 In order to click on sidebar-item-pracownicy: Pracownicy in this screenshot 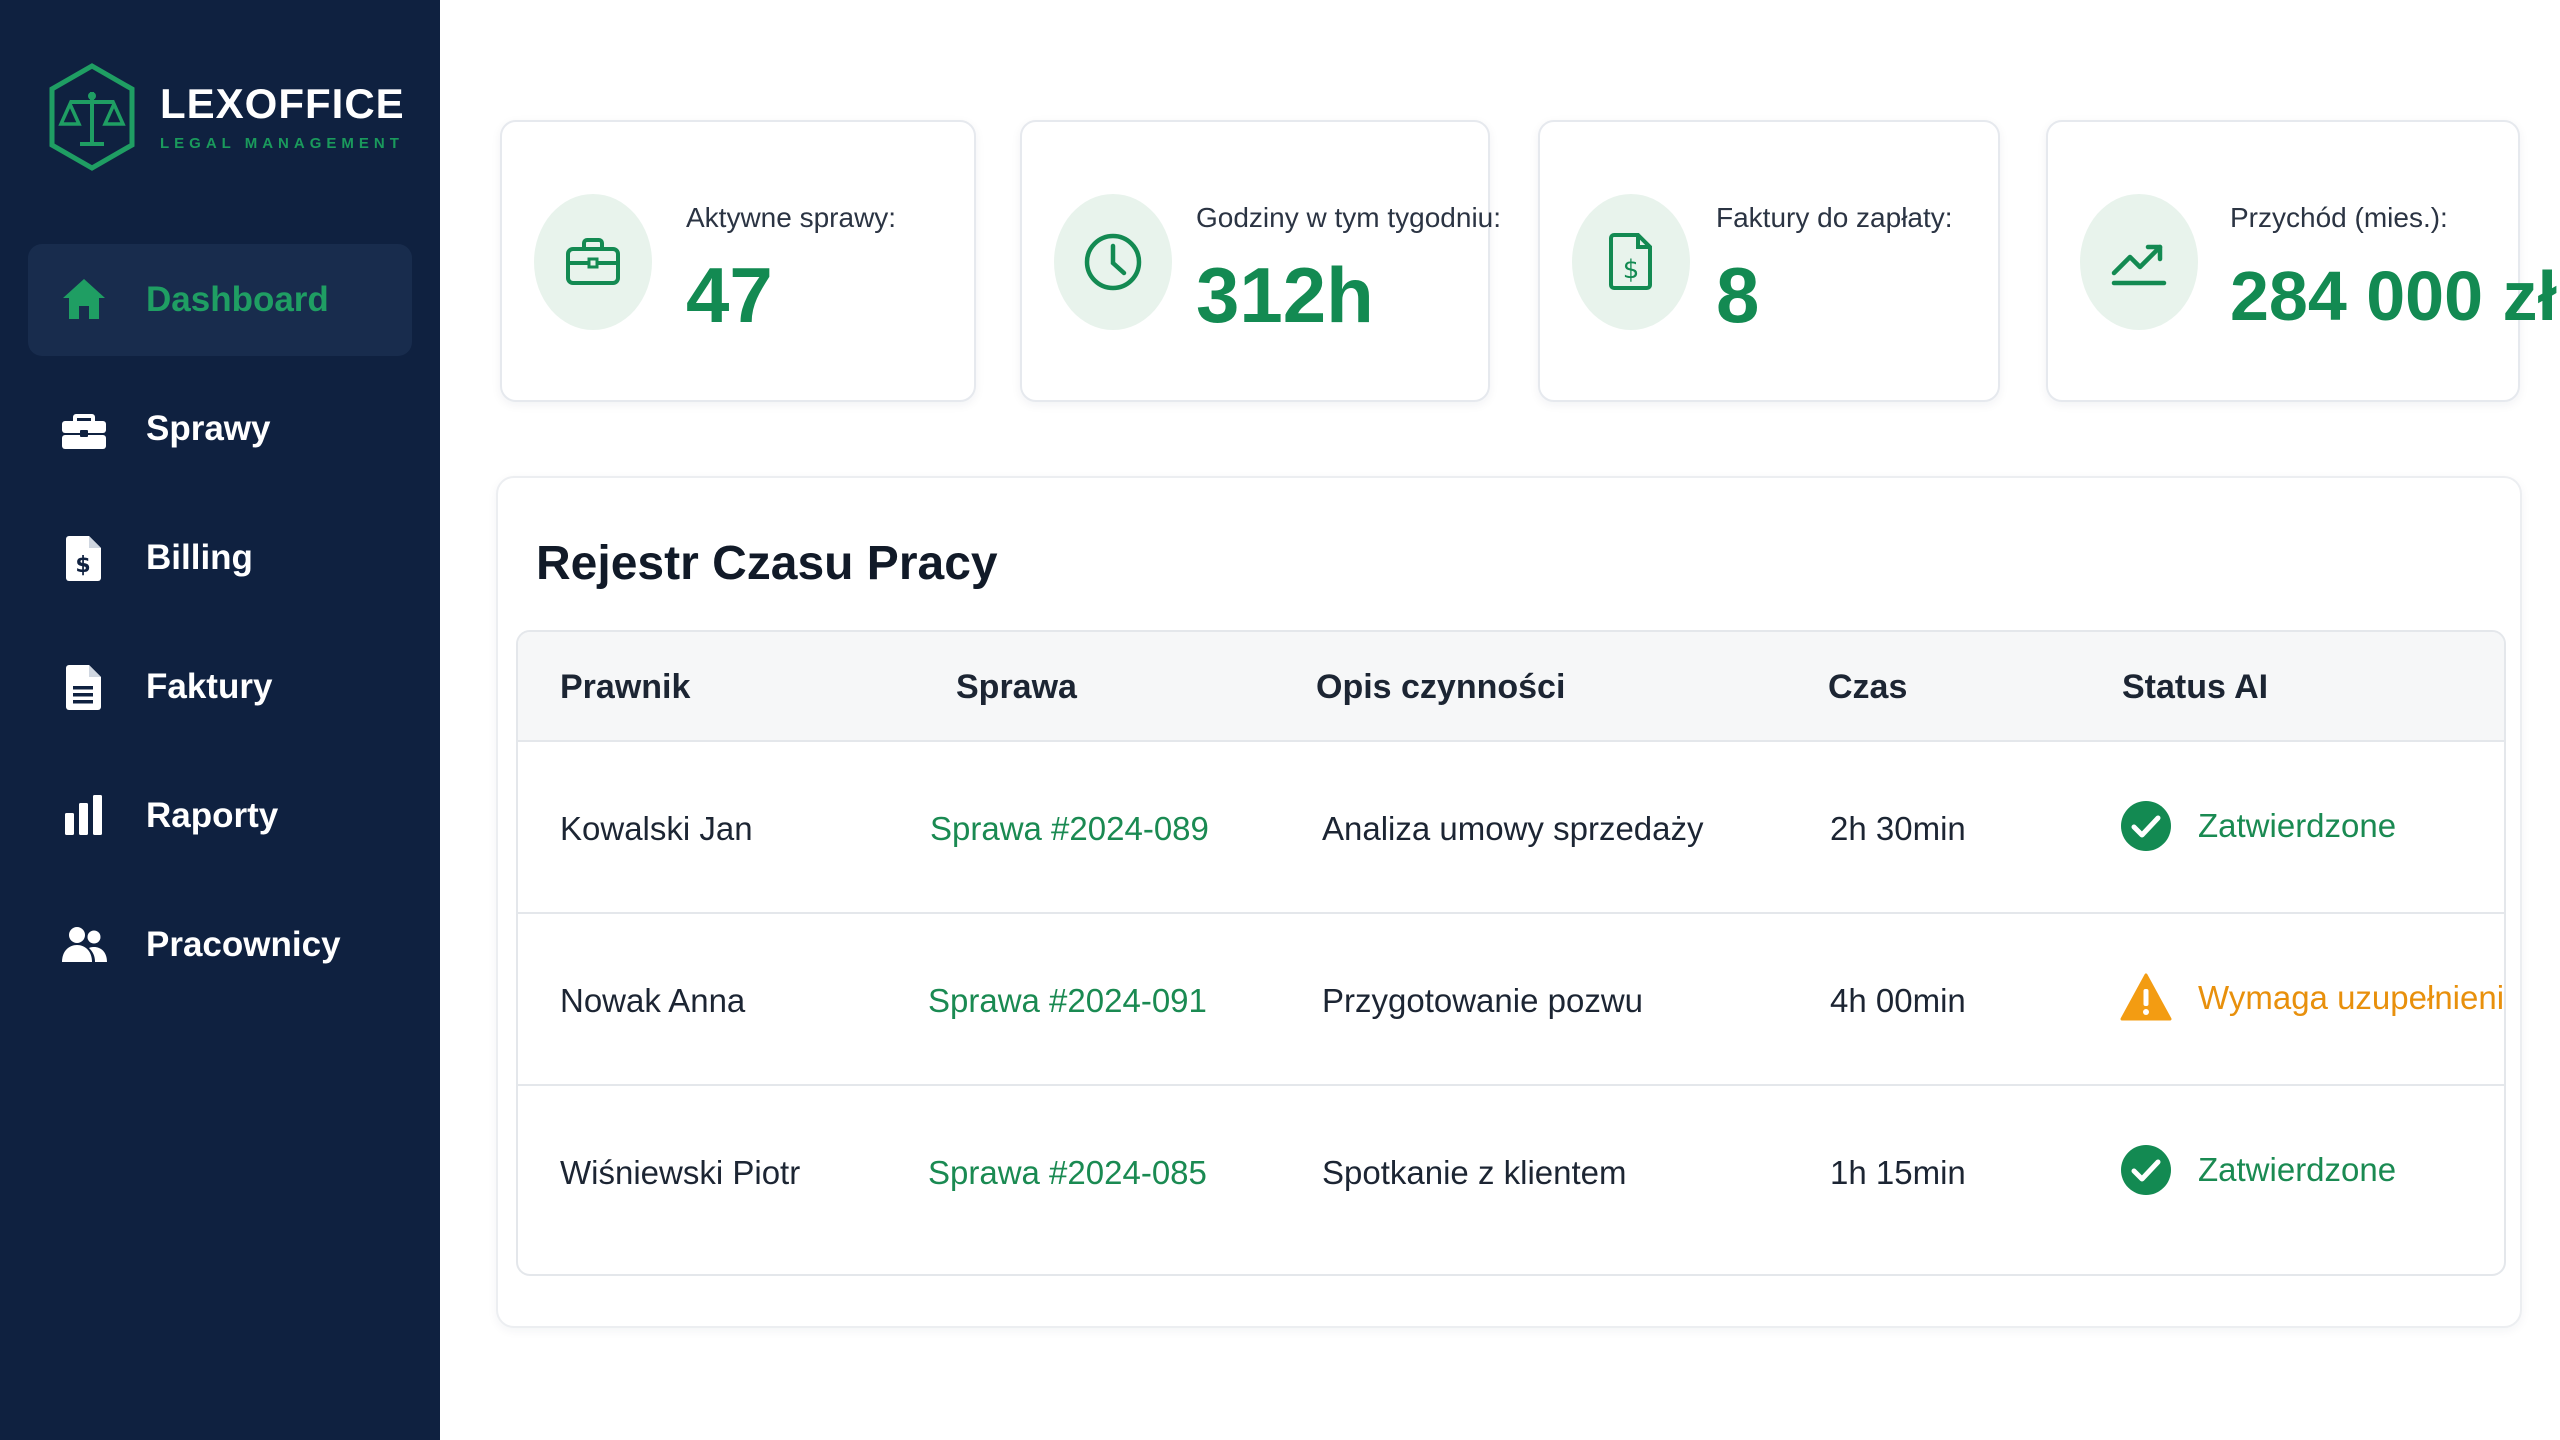, I will do `click(220, 945)`.